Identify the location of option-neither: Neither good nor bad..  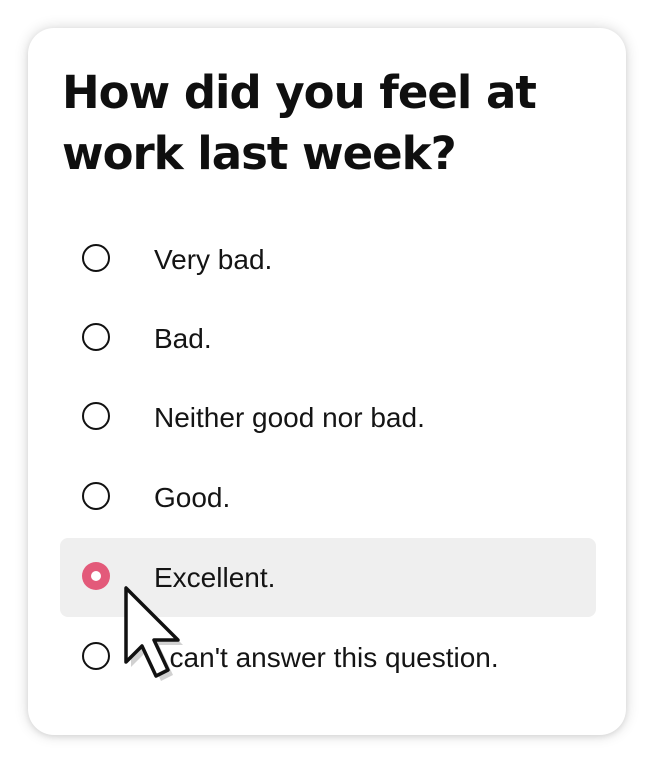
(328, 417).